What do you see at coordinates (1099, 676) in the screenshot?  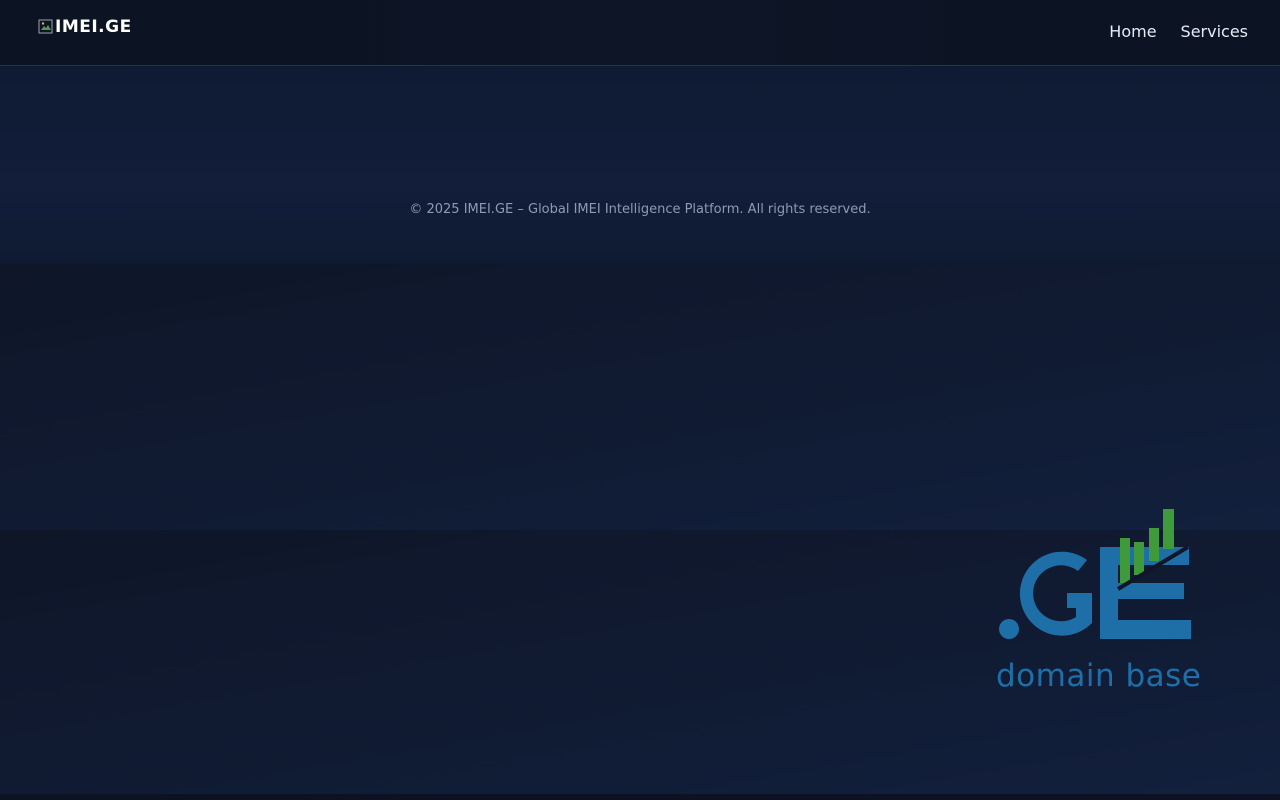 I see `ge-tagline: domain base` at bounding box center [1099, 676].